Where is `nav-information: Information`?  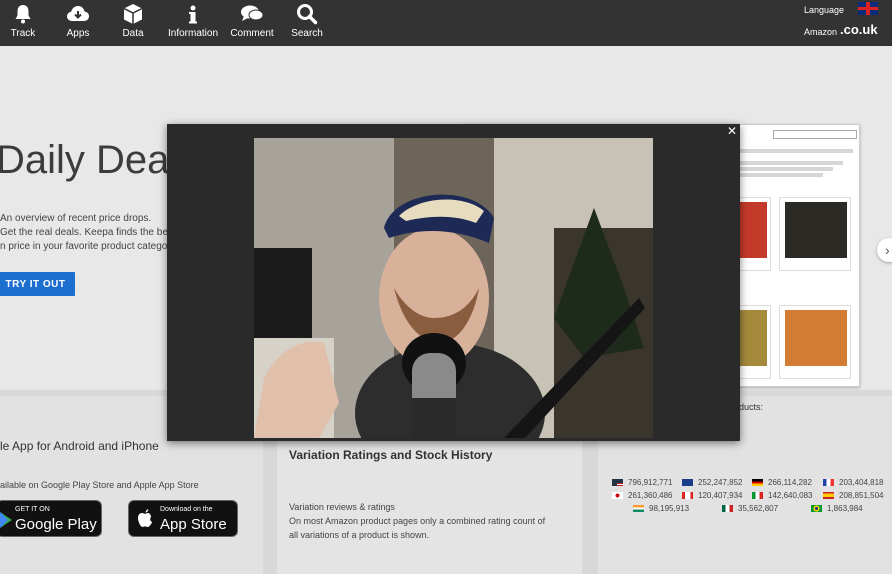 nav-information: Information is located at coordinates (193, 23).